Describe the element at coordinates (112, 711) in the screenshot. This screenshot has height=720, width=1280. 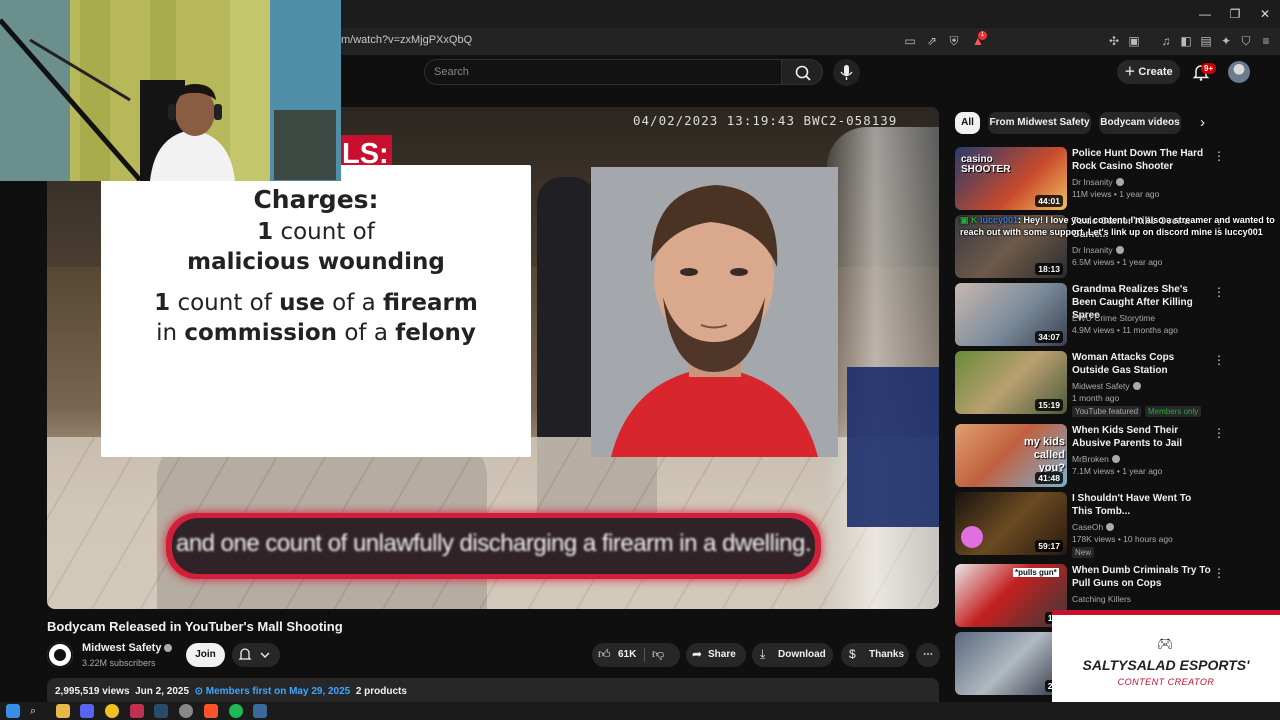
I see `chrome-icon` at that location.